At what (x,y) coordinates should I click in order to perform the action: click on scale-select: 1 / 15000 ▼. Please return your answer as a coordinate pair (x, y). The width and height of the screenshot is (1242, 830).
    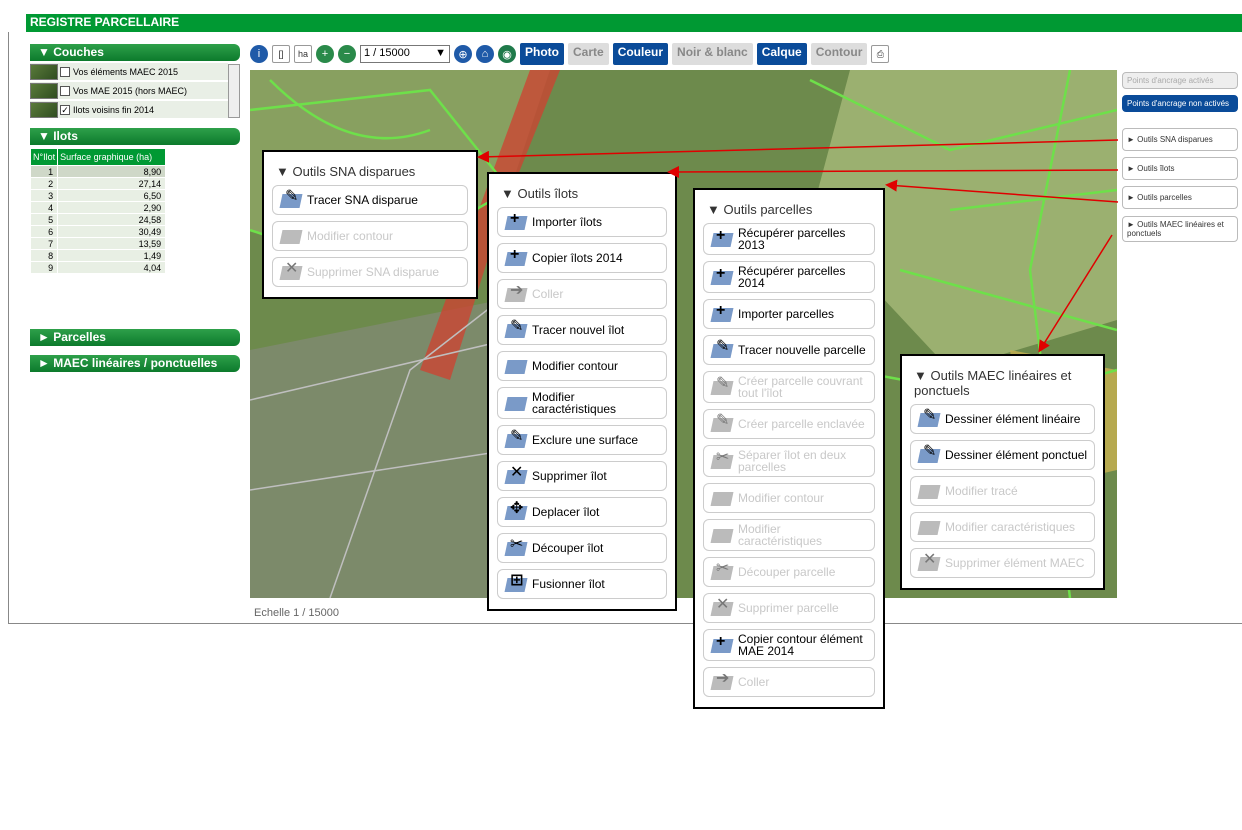
    Looking at the image, I should click on (405, 54).